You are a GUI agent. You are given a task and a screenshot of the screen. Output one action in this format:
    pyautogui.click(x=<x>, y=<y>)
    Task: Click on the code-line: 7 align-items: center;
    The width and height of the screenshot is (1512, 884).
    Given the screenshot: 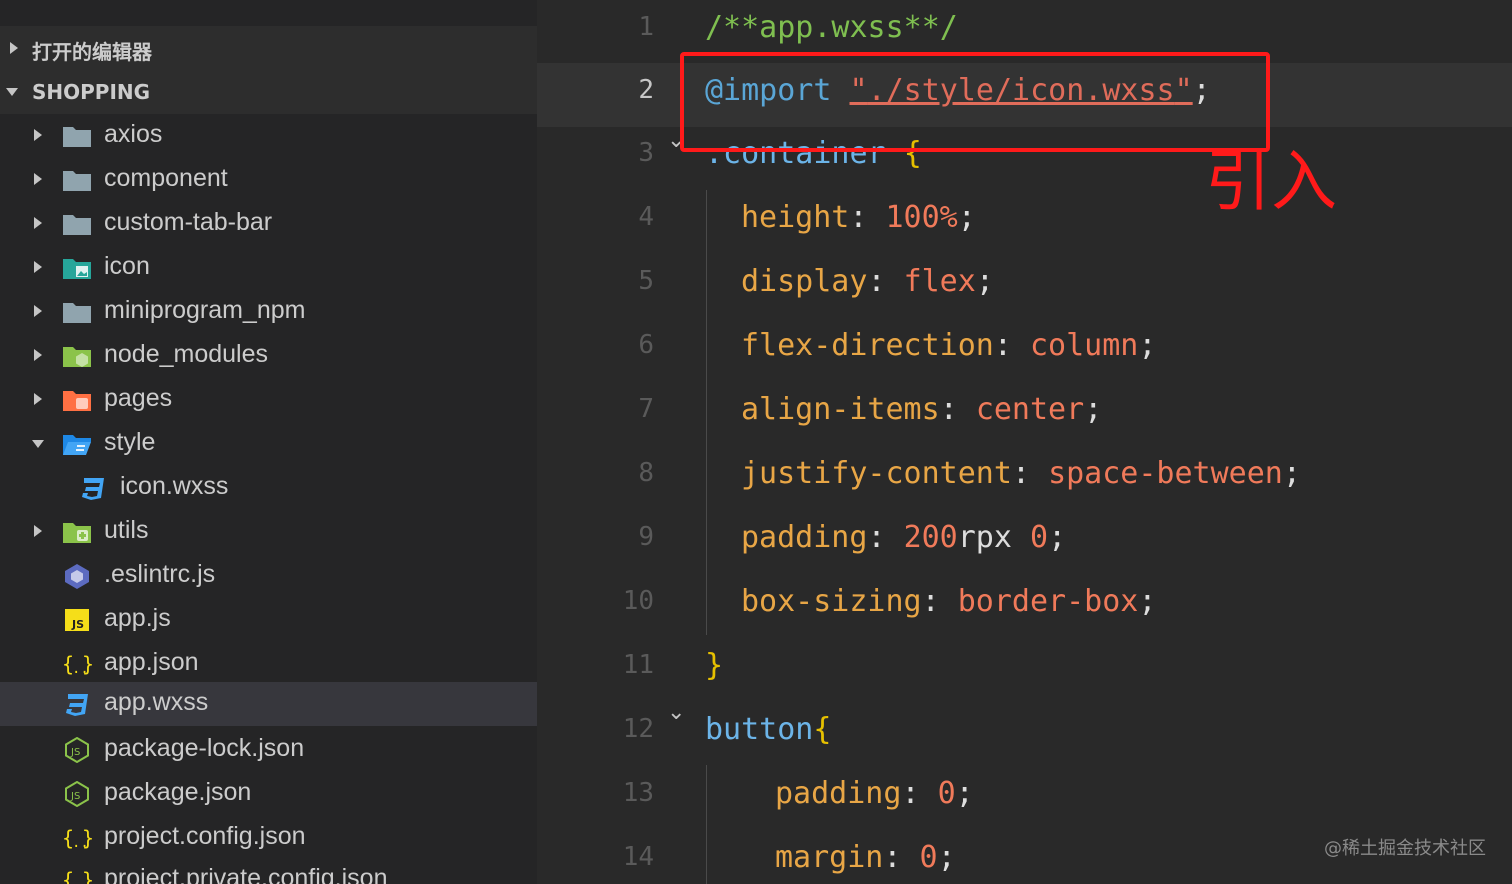 What is the action you would take?
    pyautogui.click(x=1024, y=414)
    